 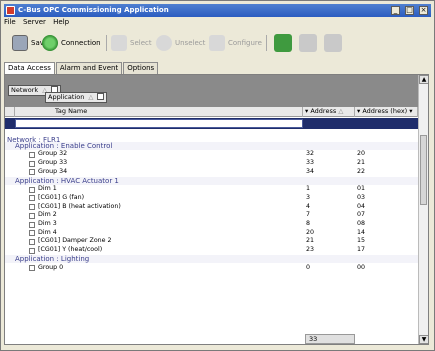 I want to click on tag-name-cell: Dim 1, so click(x=47, y=189).